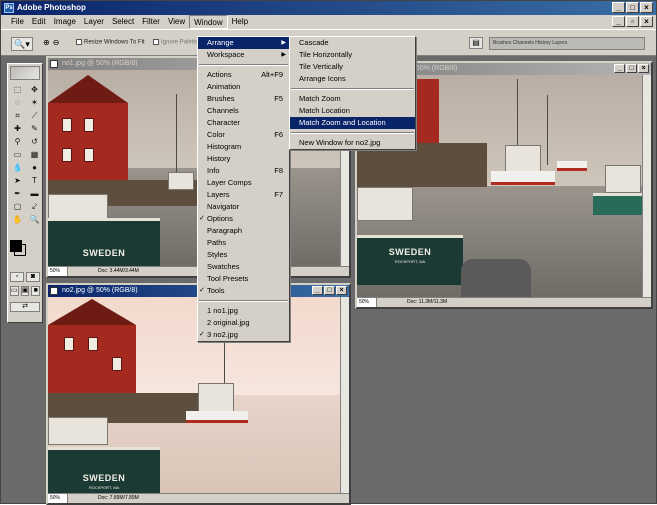 The height and width of the screenshot is (505, 657). I want to click on arrange-menu-item-tile-vertically: Tile Vertically, so click(352, 67).